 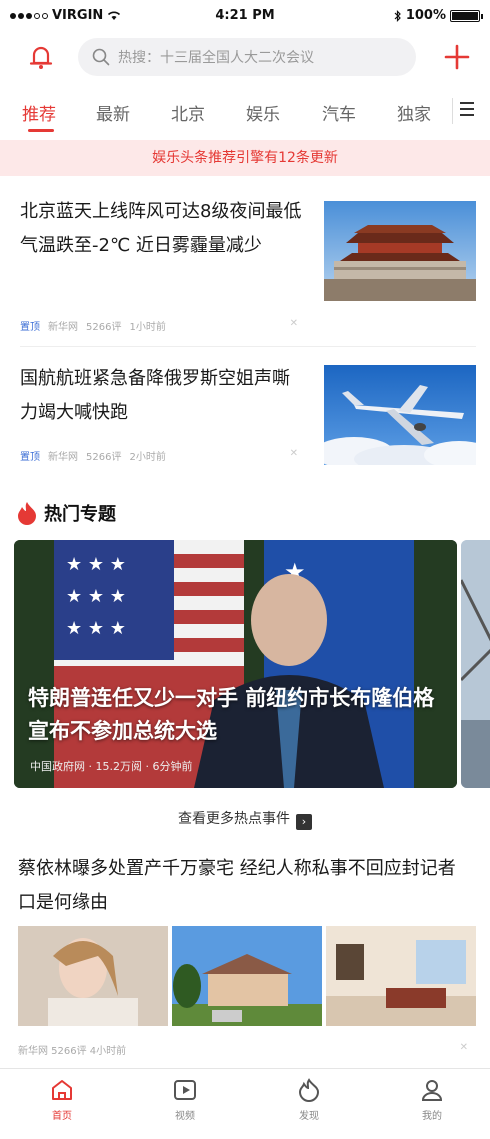 What do you see at coordinates (62, 1116) in the screenshot?
I see `nav-home-label: 首页` at bounding box center [62, 1116].